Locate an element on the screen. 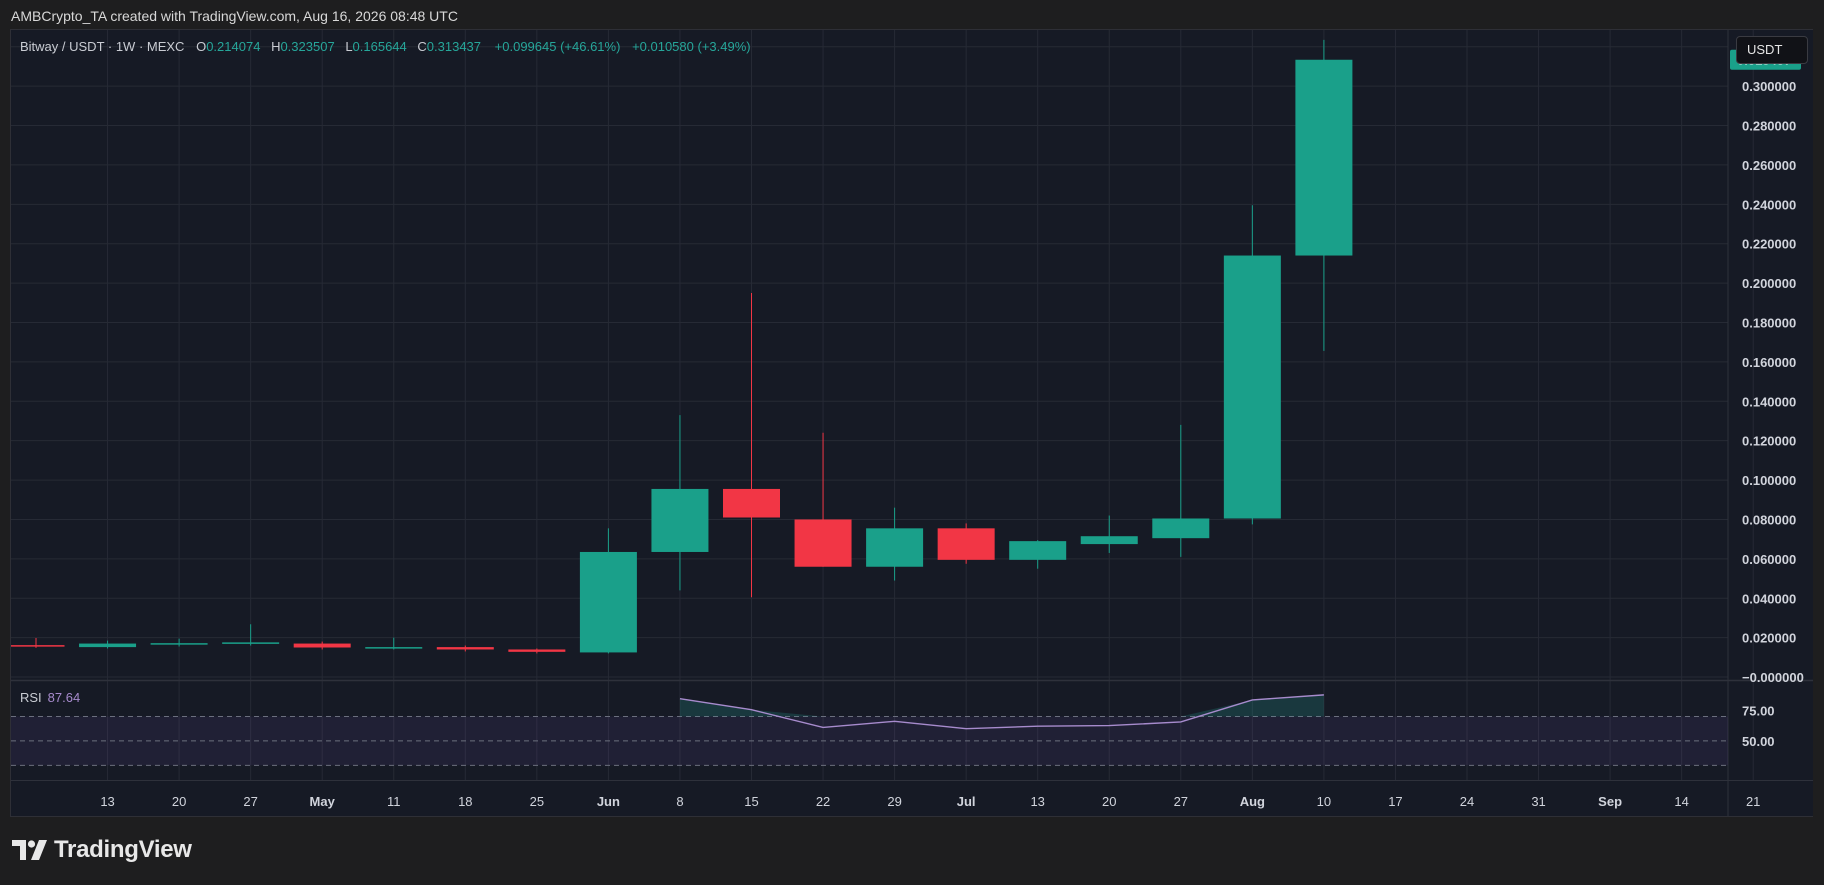  price-tick-label: 0.020000 is located at coordinates (1769, 638).